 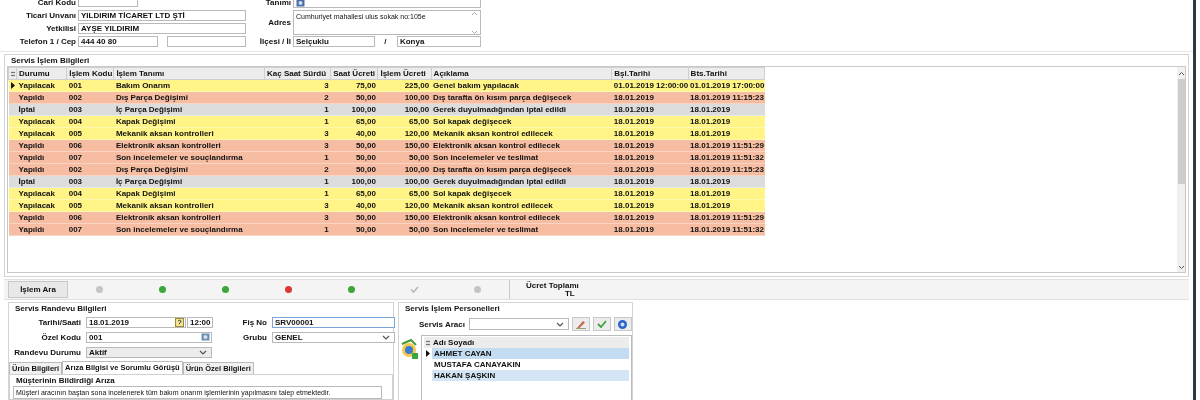 What do you see at coordinates (580, 324) in the screenshot?
I see `edit-button` at bounding box center [580, 324].